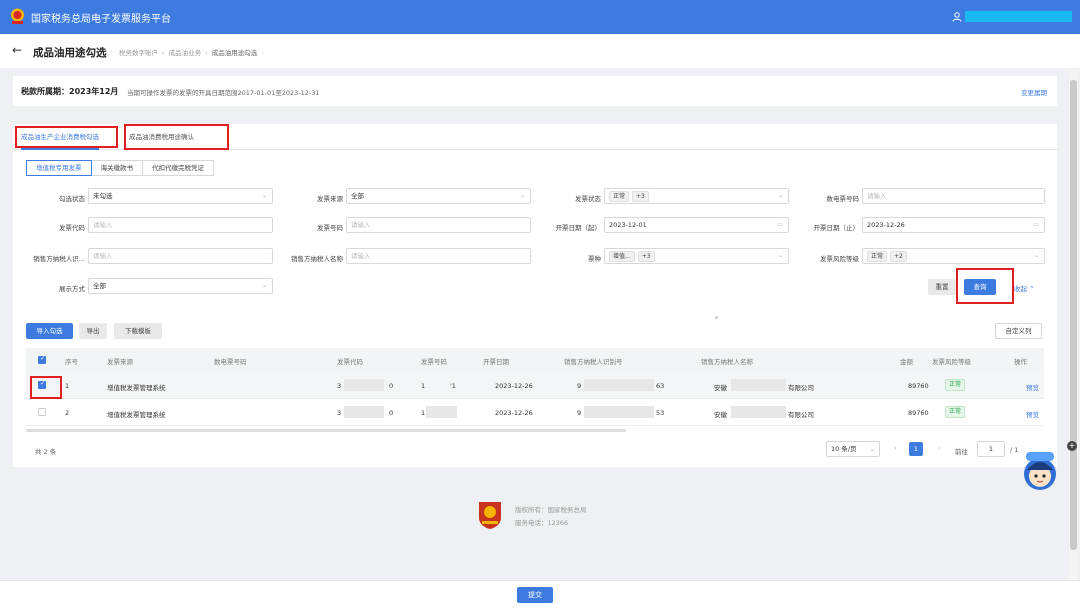  What do you see at coordinates (646, 256) in the screenshot?
I see `ticket-type-more-tag: +3` at bounding box center [646, 256].